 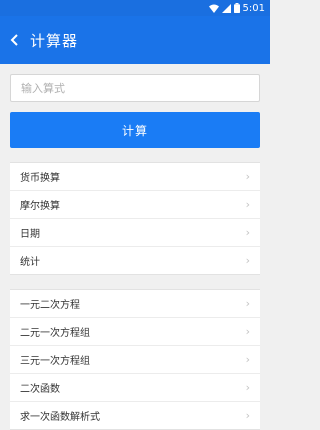 I want to click on signal-icon, so click(x=226, y=8).